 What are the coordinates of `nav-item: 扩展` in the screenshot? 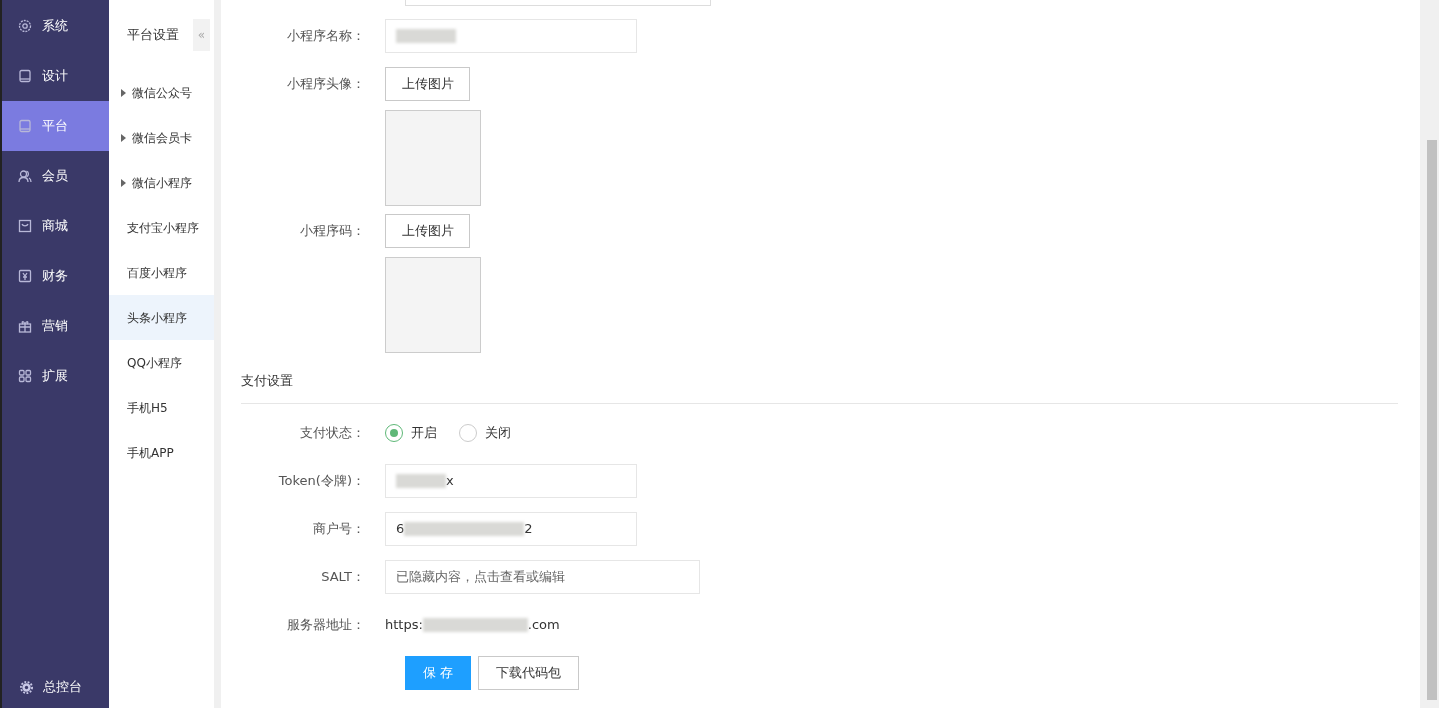 It's located at (55, 376).